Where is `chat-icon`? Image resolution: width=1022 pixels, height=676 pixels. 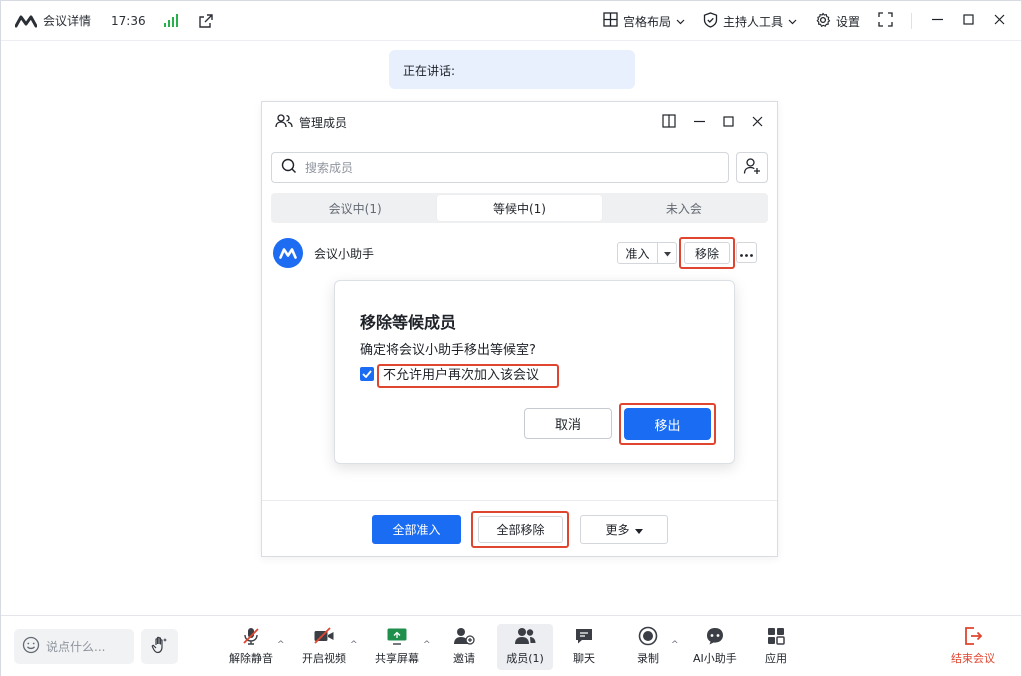
chat-icon is located at coordinates (584, 636).